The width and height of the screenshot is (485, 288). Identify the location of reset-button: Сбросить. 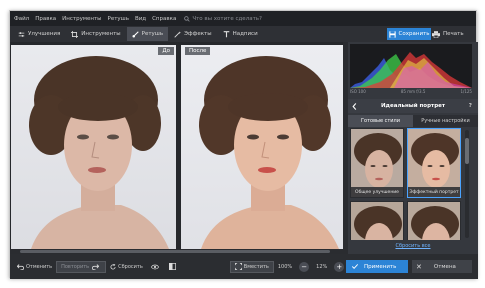
(126, 267).